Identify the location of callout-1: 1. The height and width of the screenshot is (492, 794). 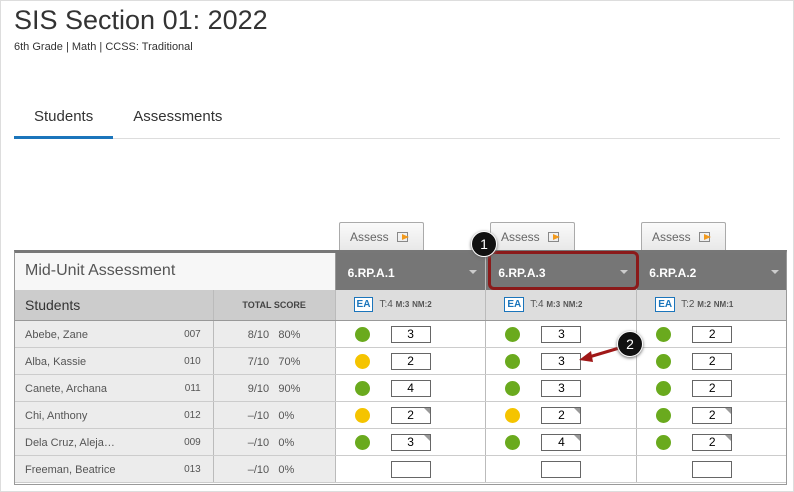
(484, 244).